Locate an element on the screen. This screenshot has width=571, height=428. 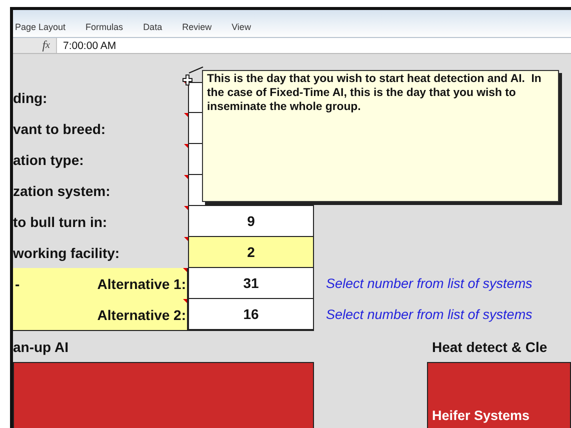
row-label: Alternative 2: is located at coordinates (141, 314).